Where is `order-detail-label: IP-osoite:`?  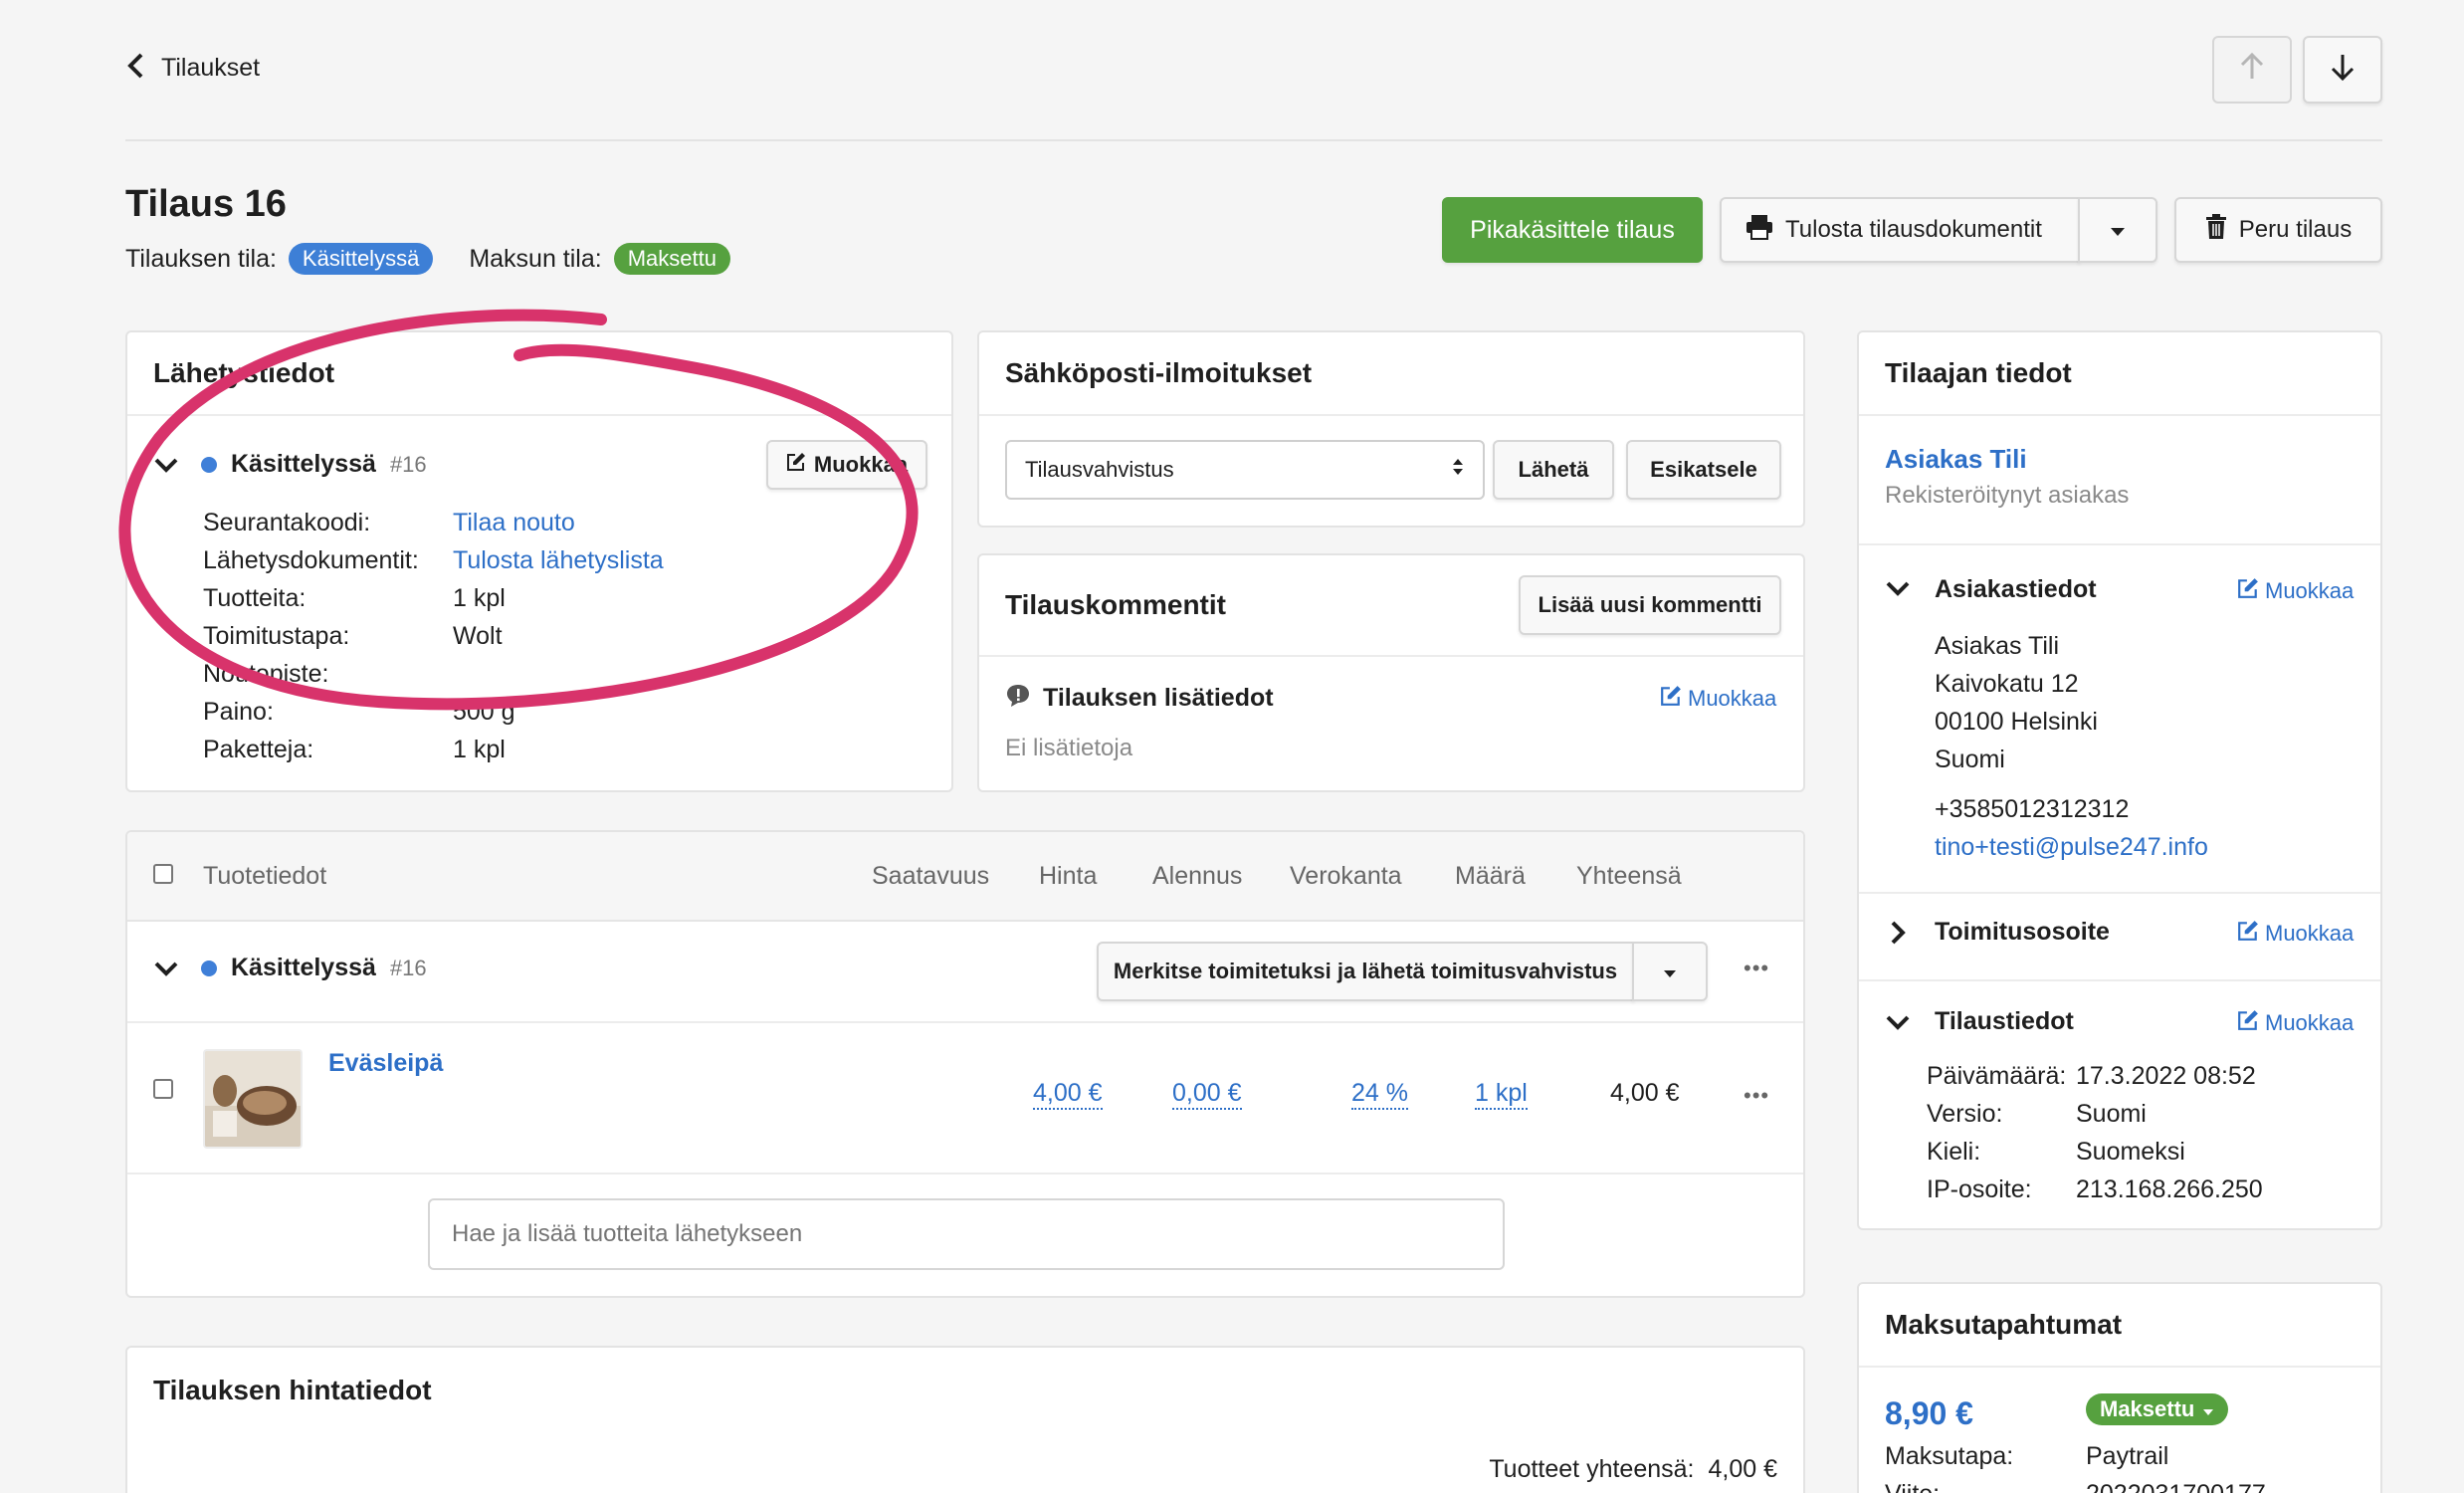 order-detail-label: IP-osoite: is located at coordinates (1980, 1189).